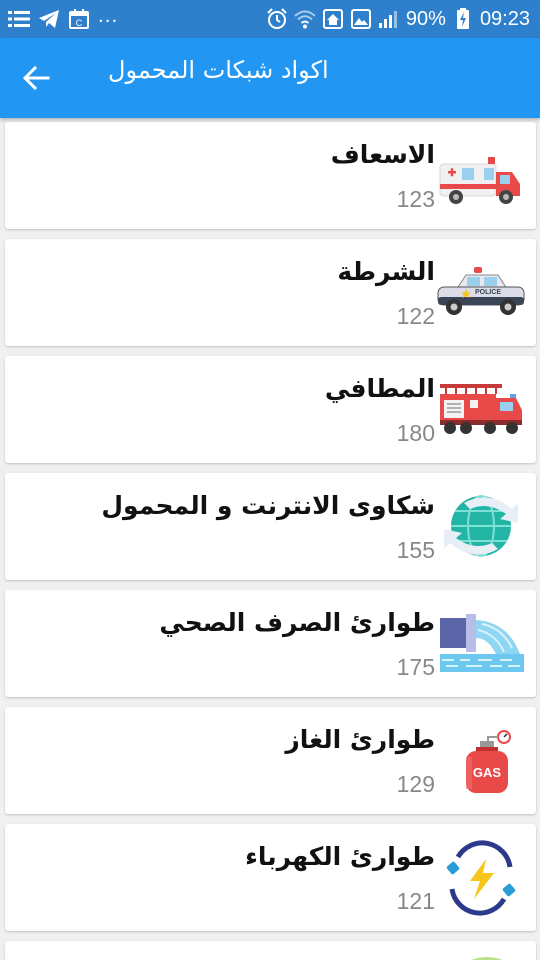  Describe the element at coordinates (270, 877) in the screenshot. I see `list-item-electricity-emergency: طوارئ الكهرباء 121` at that location.